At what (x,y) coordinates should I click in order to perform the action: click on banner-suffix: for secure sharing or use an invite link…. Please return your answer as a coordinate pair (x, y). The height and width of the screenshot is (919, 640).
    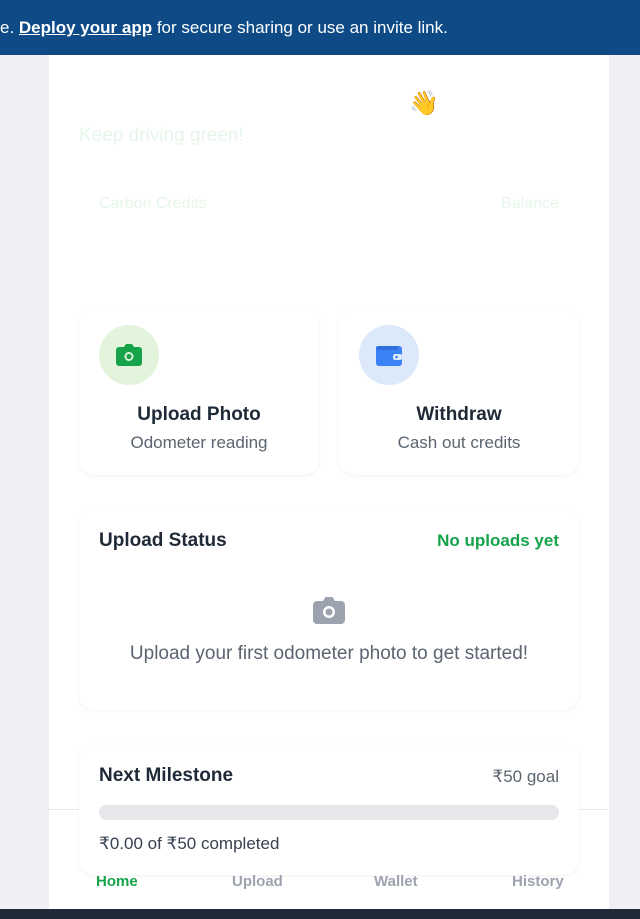
    Looking at the image, I should click on (300, 27).